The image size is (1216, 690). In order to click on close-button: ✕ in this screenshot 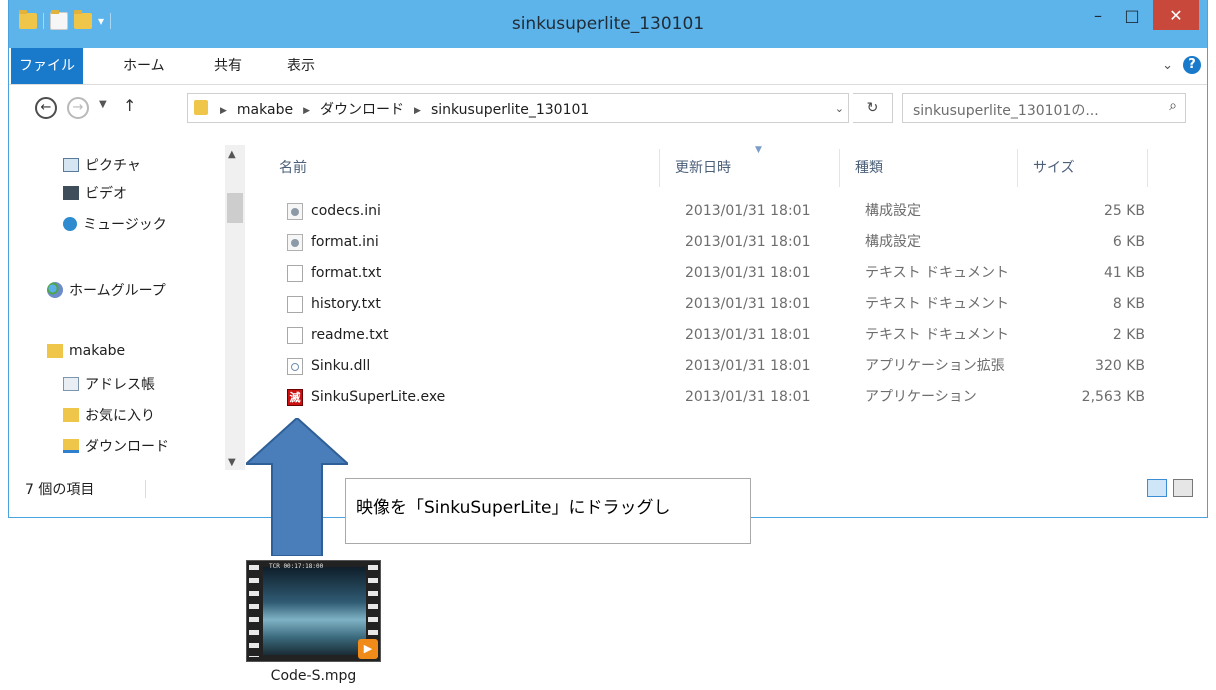, I will do `click(1176, 15)`.